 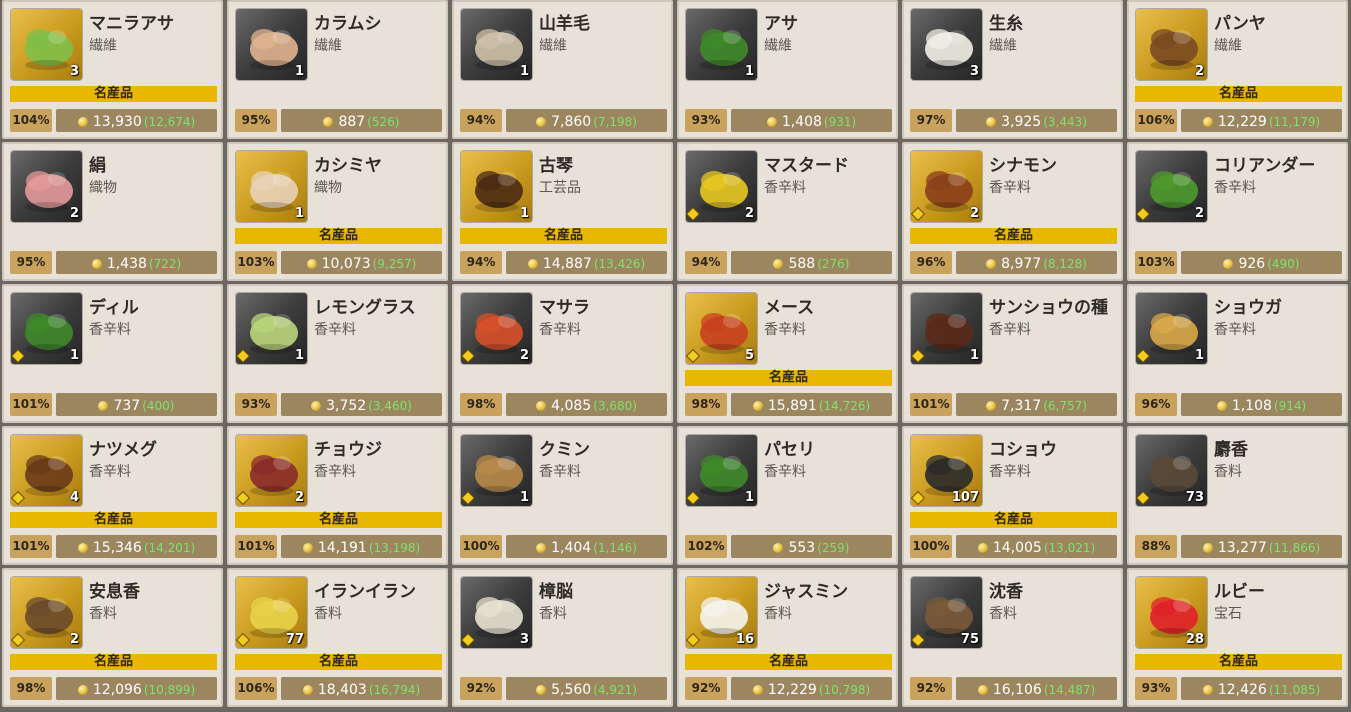 What do you see at coordinates (123, 450) in the screenshot?
I see `goods-name: ナツメグ` at bounding box center [123, 450].